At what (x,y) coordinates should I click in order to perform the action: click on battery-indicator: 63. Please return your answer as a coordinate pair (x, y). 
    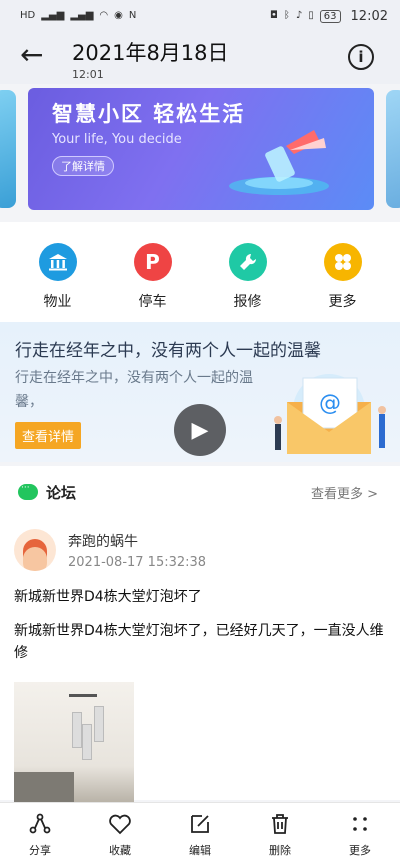
    Looking at the image, I should click on (330, 16).